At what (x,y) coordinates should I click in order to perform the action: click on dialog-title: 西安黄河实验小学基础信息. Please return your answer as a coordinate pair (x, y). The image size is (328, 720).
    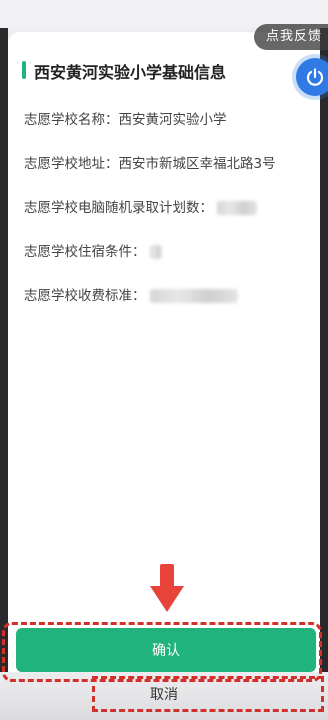
    Looking at the image, I should click on (130, 72).